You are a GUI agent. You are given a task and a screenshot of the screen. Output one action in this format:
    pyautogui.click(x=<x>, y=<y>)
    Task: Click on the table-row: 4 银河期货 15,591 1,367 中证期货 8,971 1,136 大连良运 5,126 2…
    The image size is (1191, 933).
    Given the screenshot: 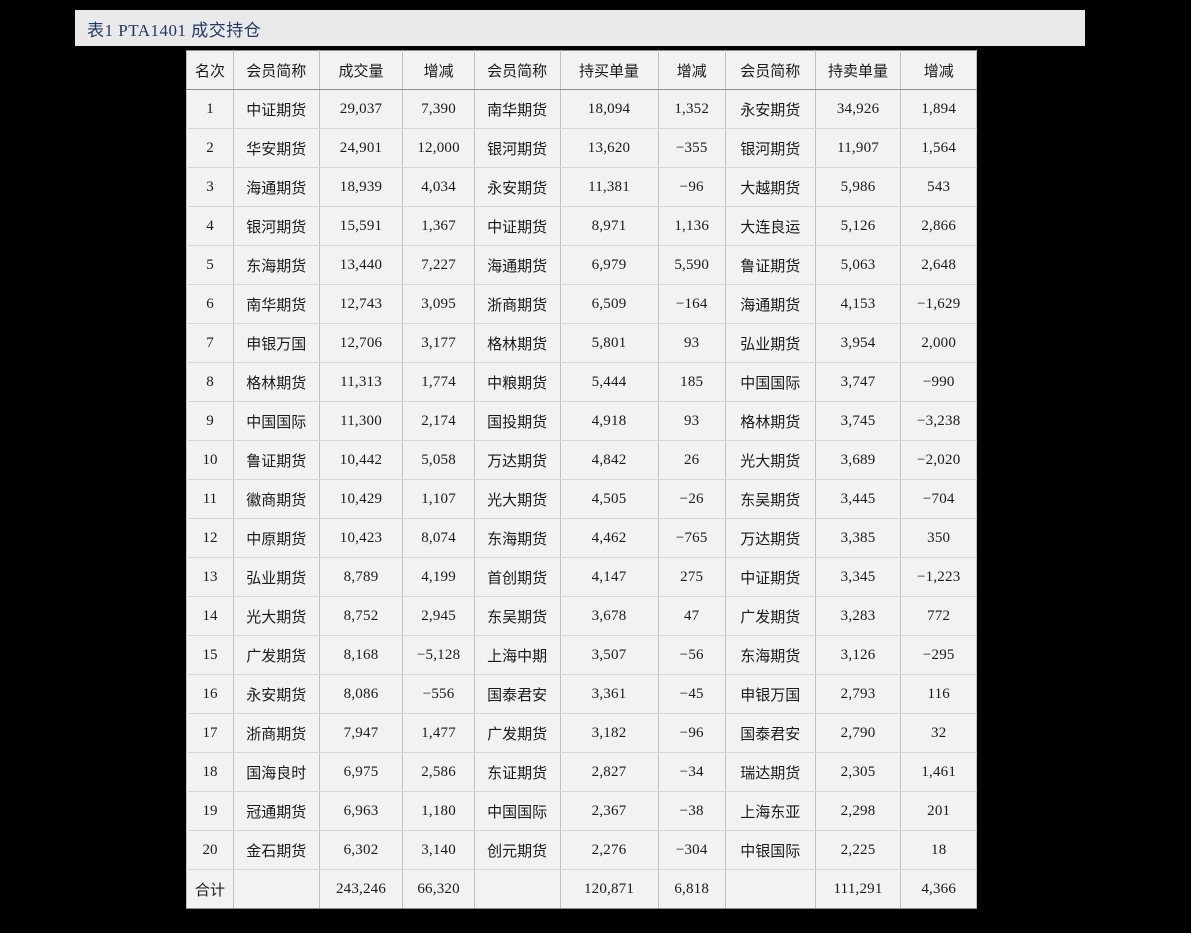 What is the action you would take?
    pyautogui.click(x=581, y=226)
    